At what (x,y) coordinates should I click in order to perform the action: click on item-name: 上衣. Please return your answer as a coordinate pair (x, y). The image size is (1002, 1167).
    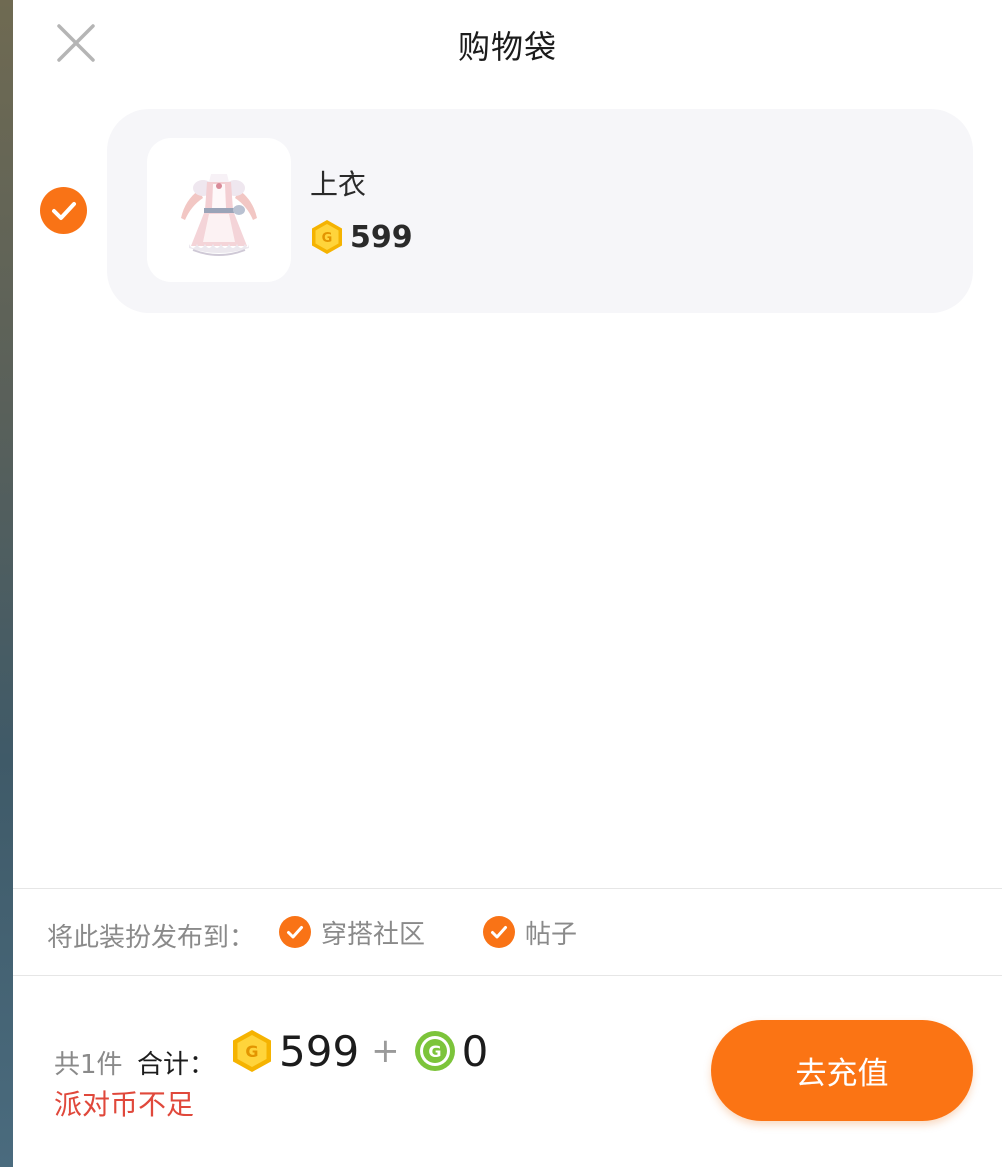
    Looking at the image, I should click on (338, 184).